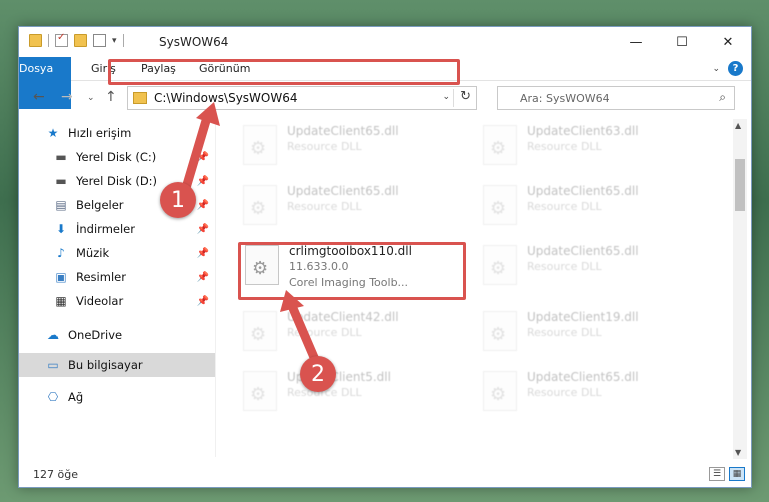 Image resolution: width=769 pixels, height=502 pixels. What do you see at coordinates (738, 452) in the screenshot?
I see `scroll-down-icon: ▼` at bounding box center [738, 452].